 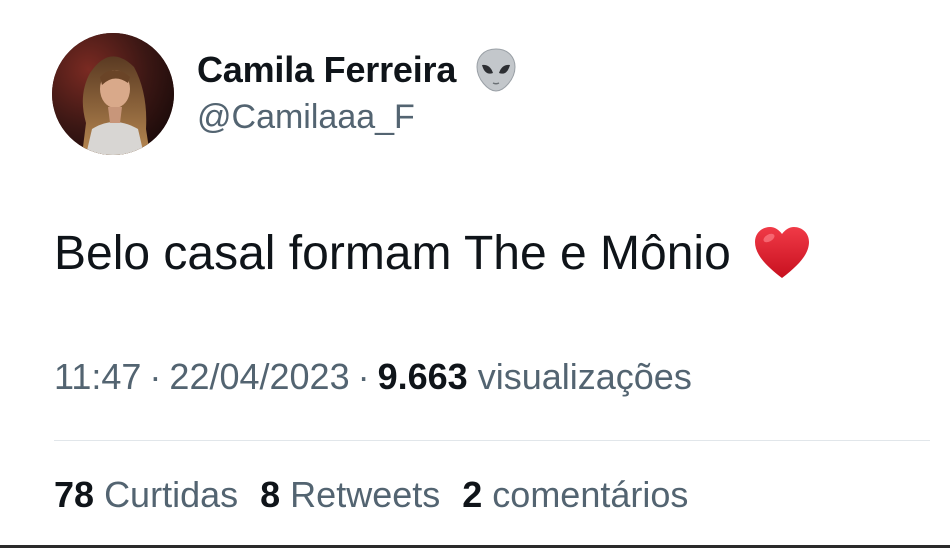 What do you see at coordinates (373, 377) in the screenshot?
I see `tweet-meta: 11:47 · 22/04/2023 · 9.663 visualizações` at bounding box center [373, 377].